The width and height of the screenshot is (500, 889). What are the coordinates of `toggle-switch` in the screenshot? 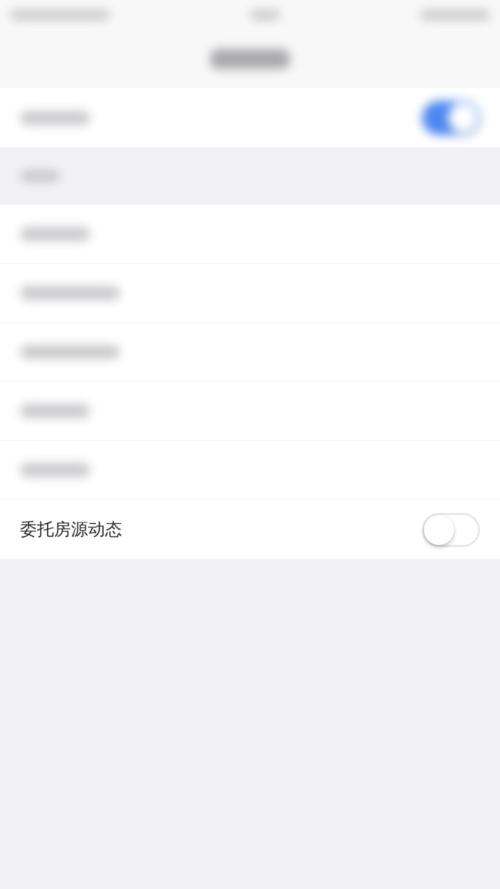 It's located at (451, 117).